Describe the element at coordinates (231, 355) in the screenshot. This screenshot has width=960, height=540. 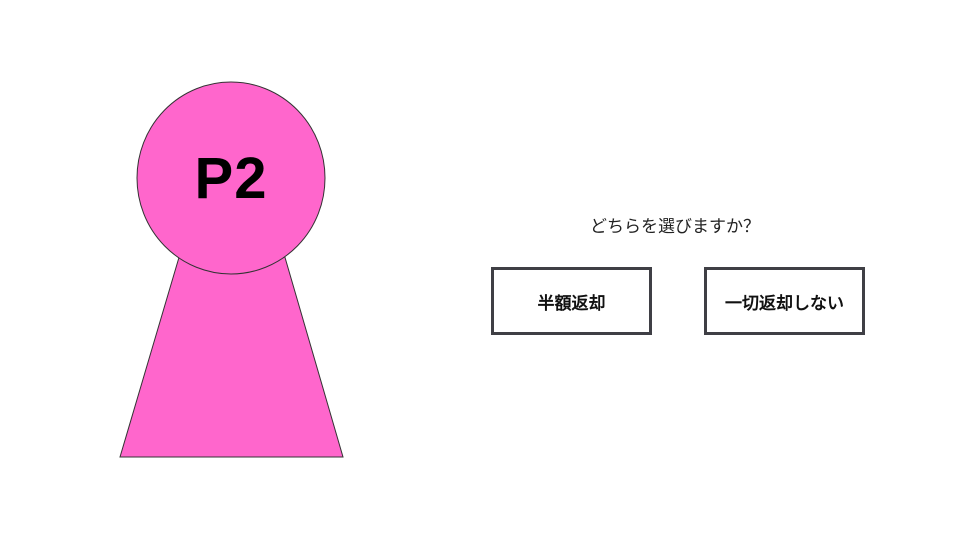
I see `piece-body` at that location.